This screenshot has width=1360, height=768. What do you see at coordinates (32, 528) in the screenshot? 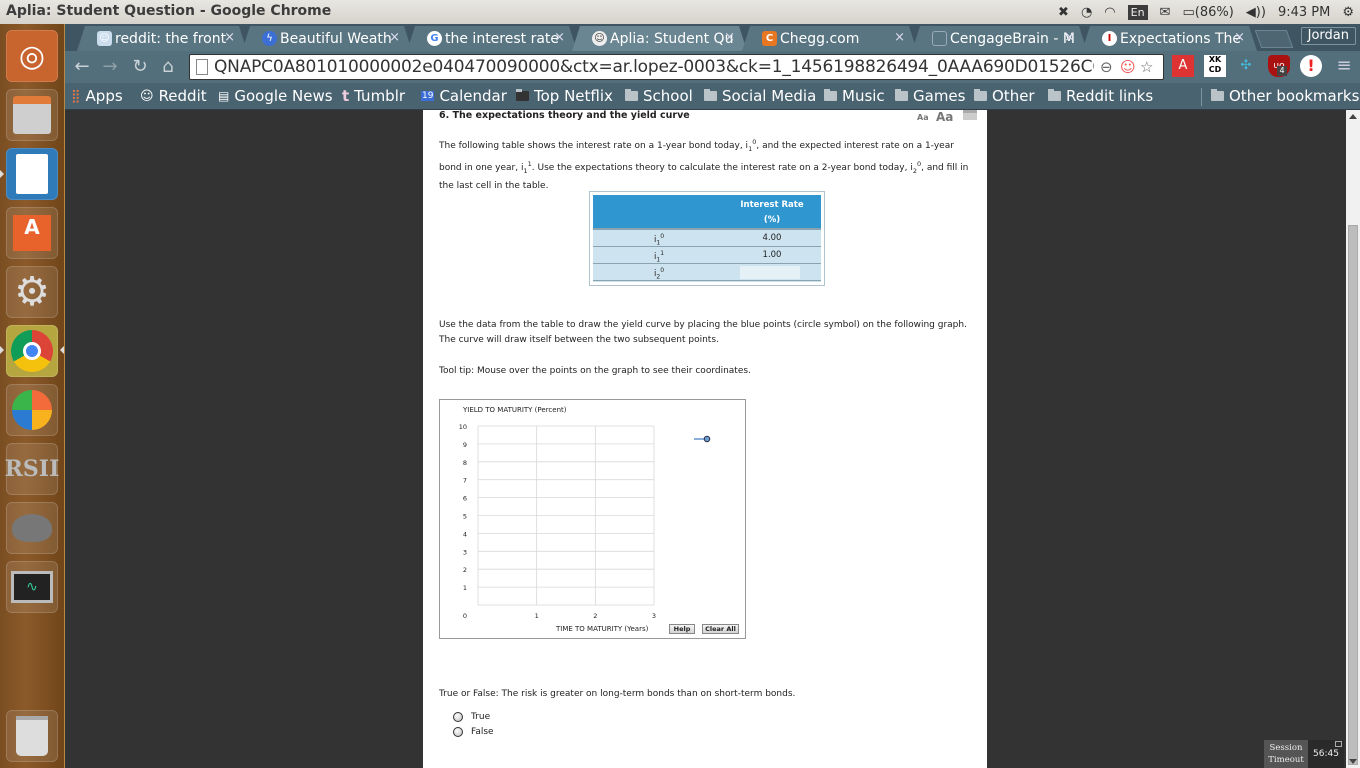
I see `gimp-icon` at bounding box center [32, 528].